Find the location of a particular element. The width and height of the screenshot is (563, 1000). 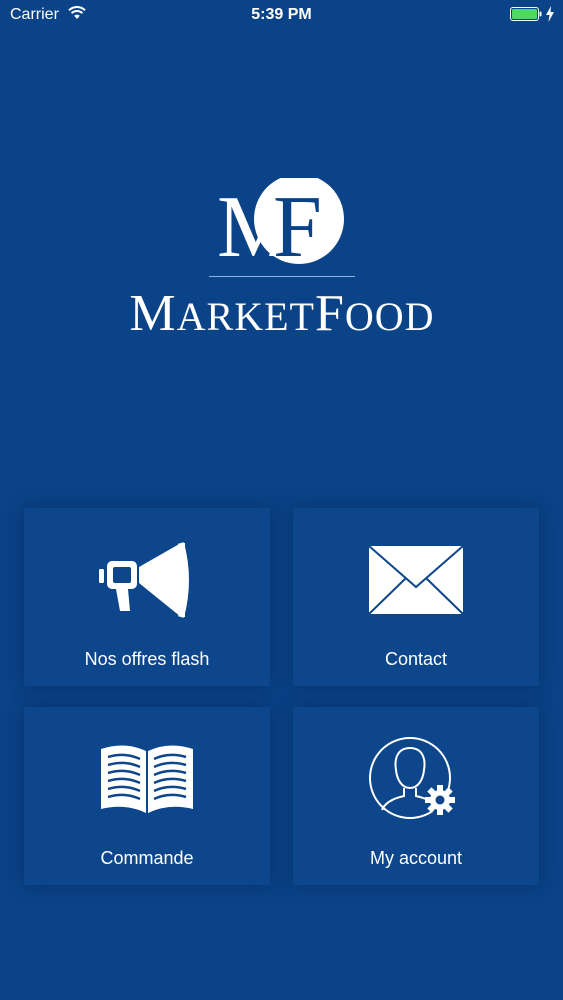

wordmark-initial-m: M is located at coordinates (153, 313).